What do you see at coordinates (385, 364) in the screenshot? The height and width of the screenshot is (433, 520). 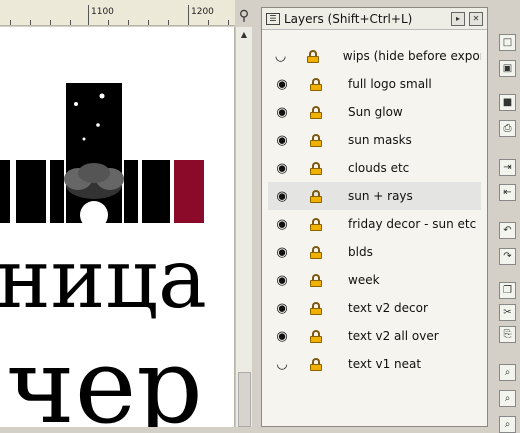 I see `layer-name: text v1 neat` at bounding box center [385, 364].